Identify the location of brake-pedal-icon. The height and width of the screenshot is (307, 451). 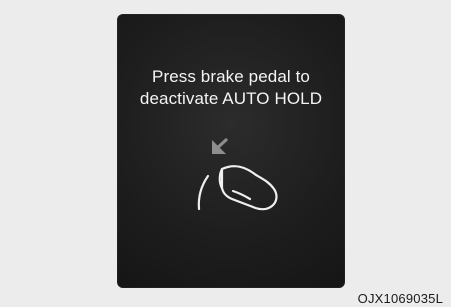
(237, 174).